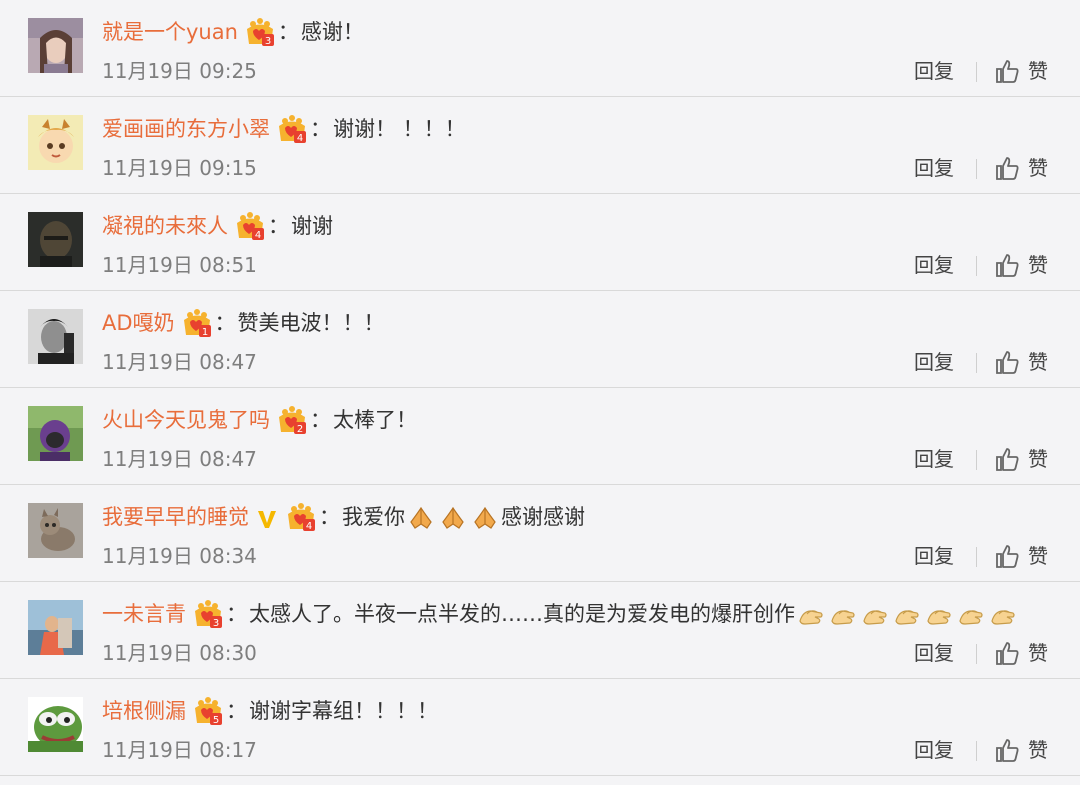 Image resolution: width=1080 pixels, height=785 pixels. What do you see at coordinates (343, 711) in the screenshot?
I see `comment-text: 谢谢字幕组！！！！` at bounding box center [343, 711].